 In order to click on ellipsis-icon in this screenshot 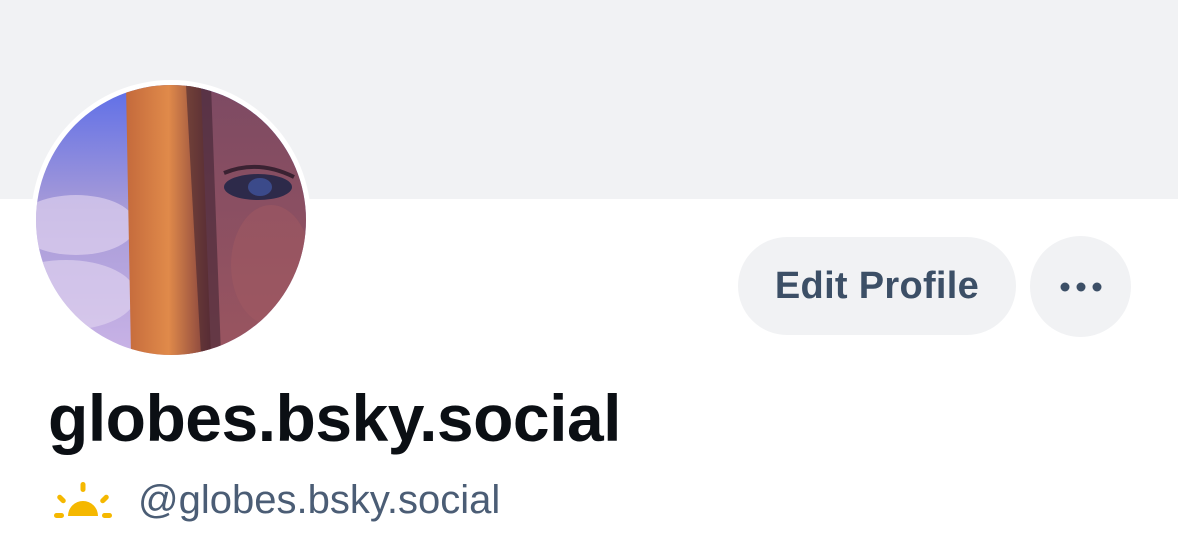, I will do `click(1080, 286)`.